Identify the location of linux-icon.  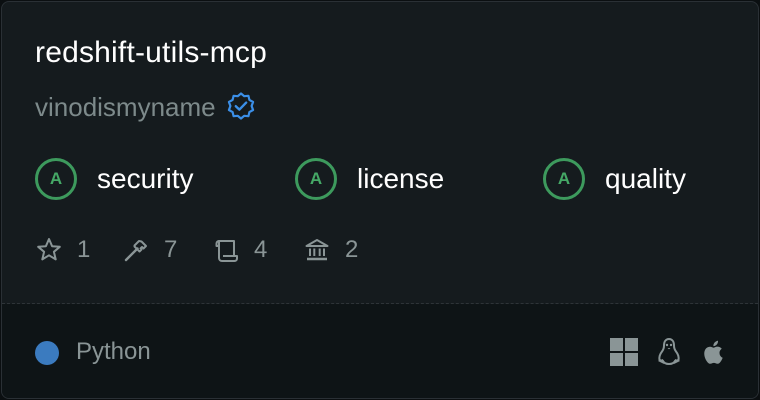
(669, 351).